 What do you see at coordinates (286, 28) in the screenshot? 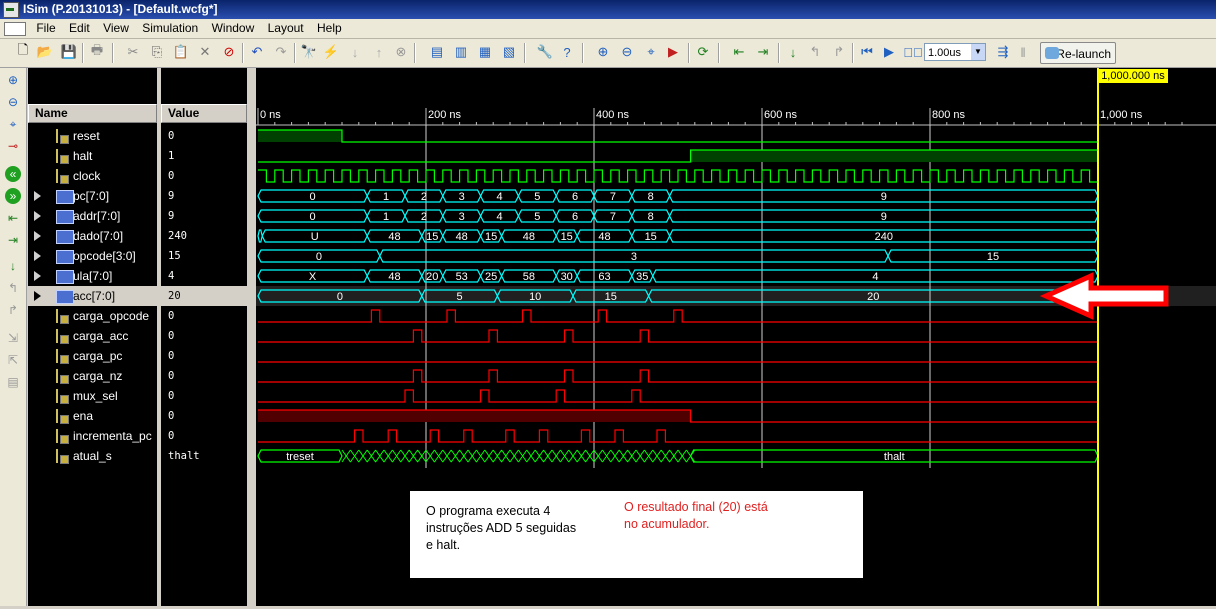
I see `menu-layout: Layout` at bounding box center [286, 28].